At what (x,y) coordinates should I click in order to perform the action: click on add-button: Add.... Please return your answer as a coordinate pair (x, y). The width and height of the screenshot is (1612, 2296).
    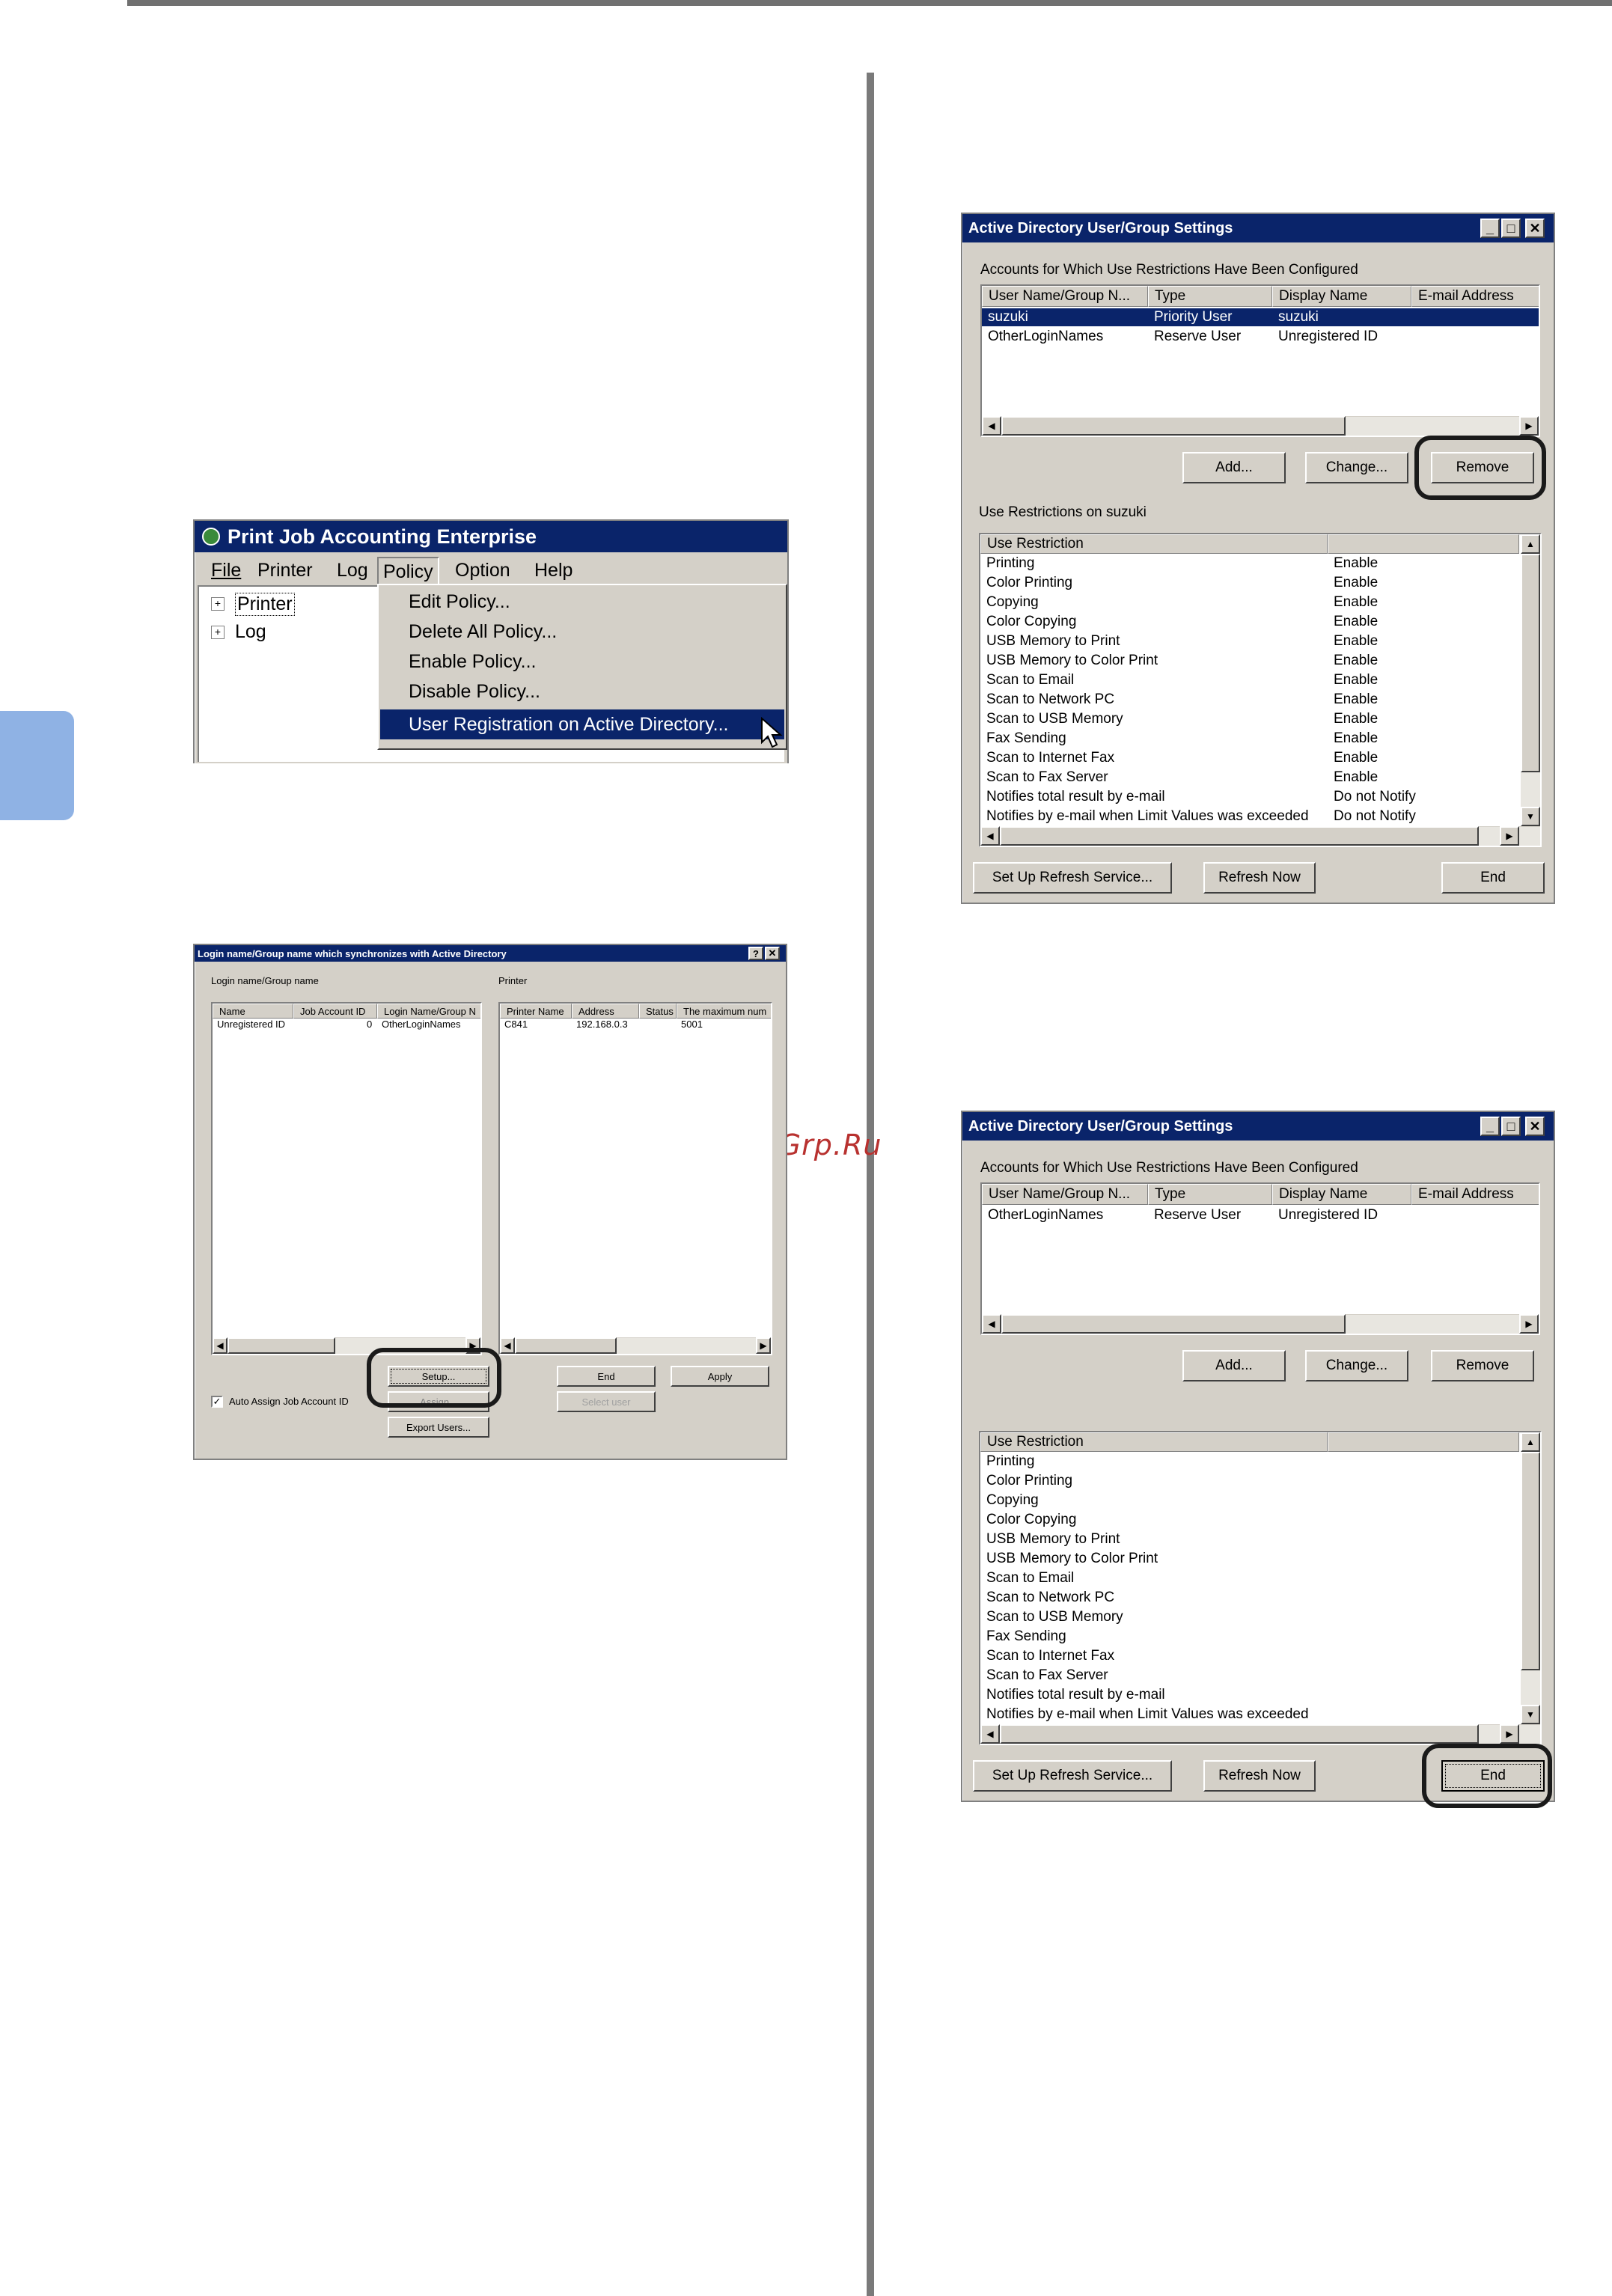
    Looking at the image, I should click on (1234, 467).